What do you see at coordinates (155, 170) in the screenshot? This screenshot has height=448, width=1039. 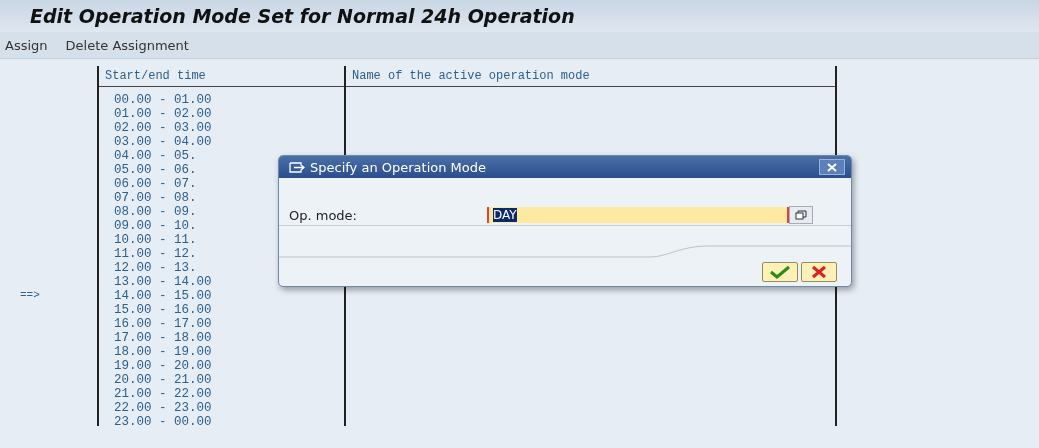 I see `time-cell-text: 05.00 - 06.` at bounding box center [155, 170].